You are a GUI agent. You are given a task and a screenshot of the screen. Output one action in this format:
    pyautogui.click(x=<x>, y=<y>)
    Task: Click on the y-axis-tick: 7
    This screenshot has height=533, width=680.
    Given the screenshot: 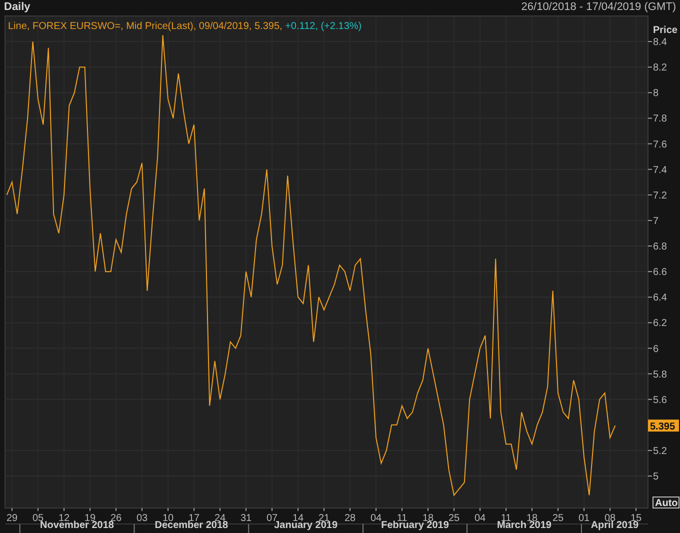 What is the action you would take?
    pyautogui.click(x=653, y=221)
    